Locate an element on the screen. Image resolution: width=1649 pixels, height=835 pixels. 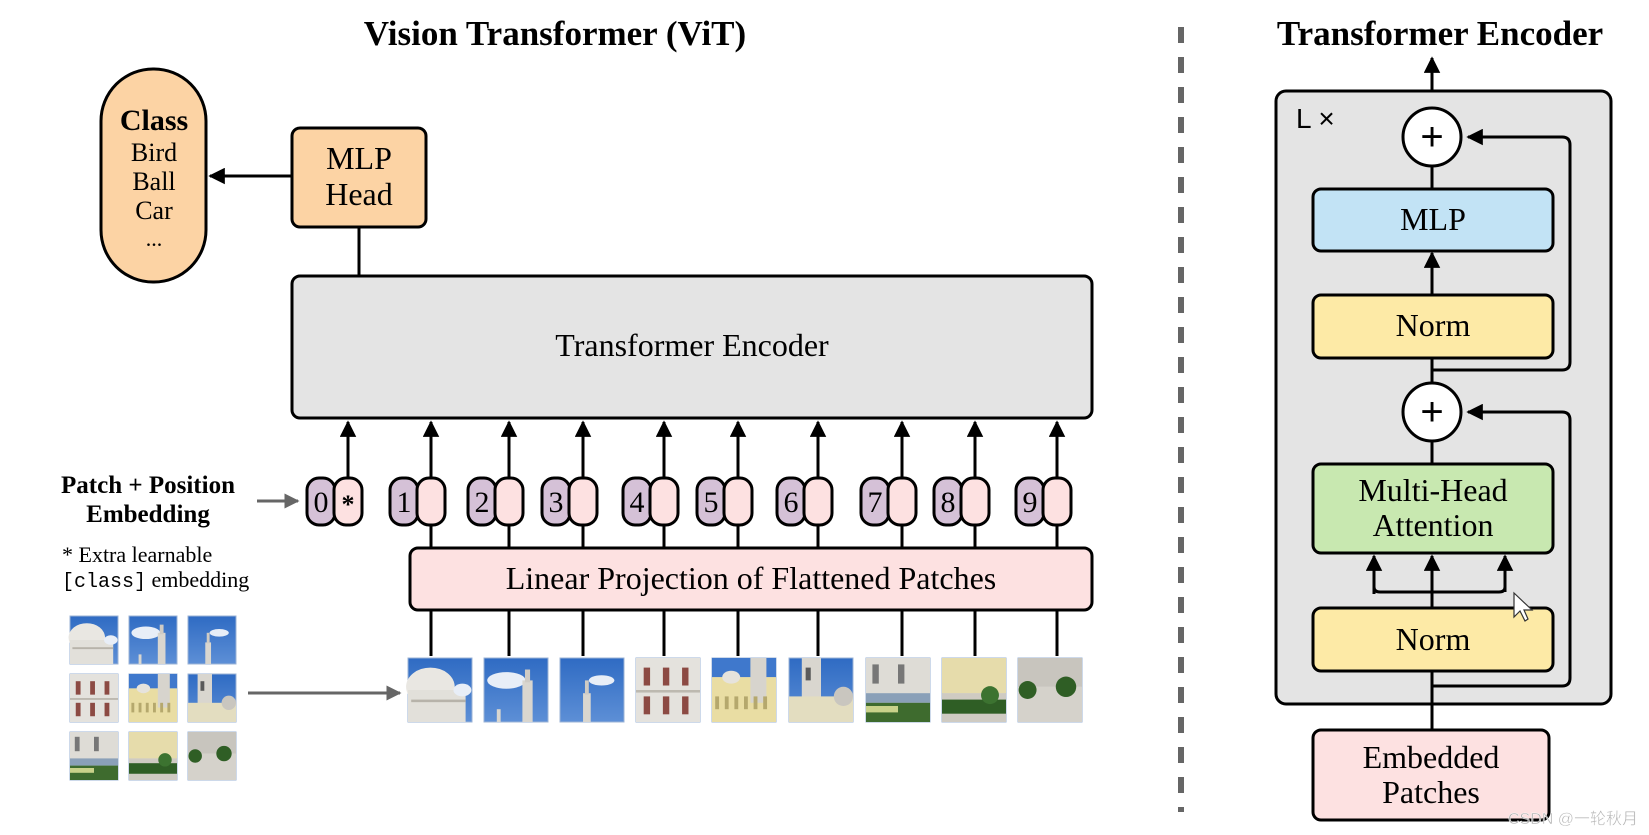
transformer-encoder-box: Transformer Encoder is located at coordinates (692, 347).